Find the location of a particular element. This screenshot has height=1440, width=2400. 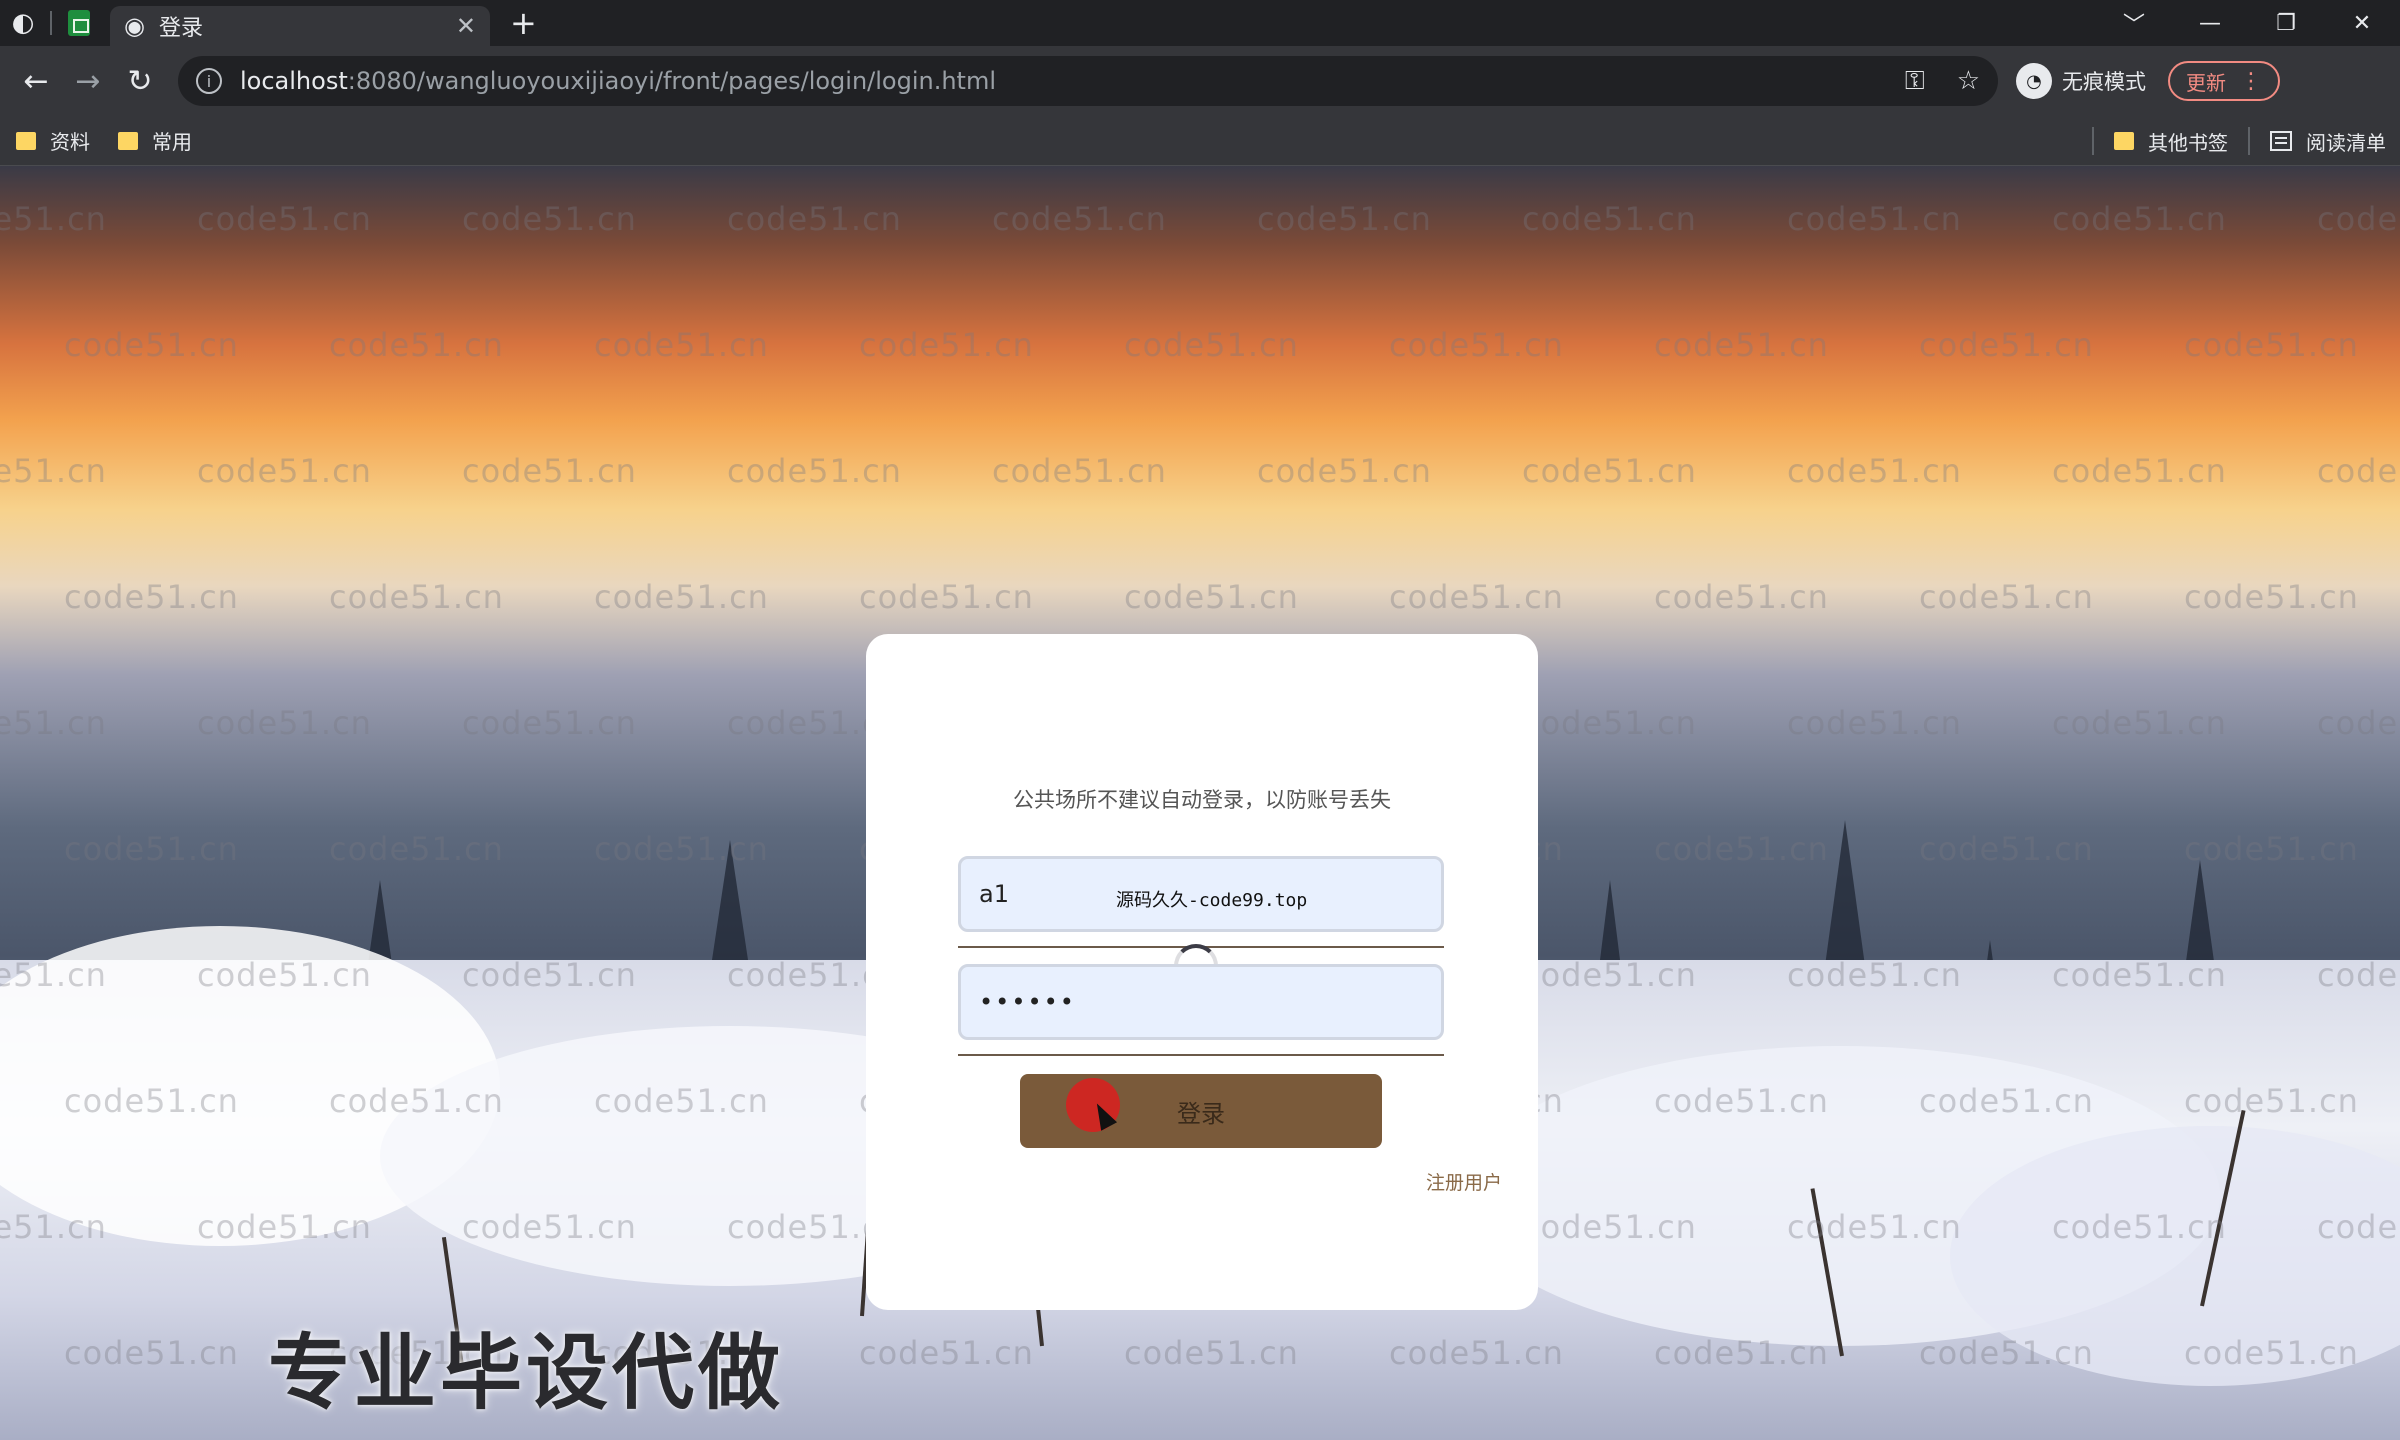

new-tab-button: + is located at coordinates (523, 23).